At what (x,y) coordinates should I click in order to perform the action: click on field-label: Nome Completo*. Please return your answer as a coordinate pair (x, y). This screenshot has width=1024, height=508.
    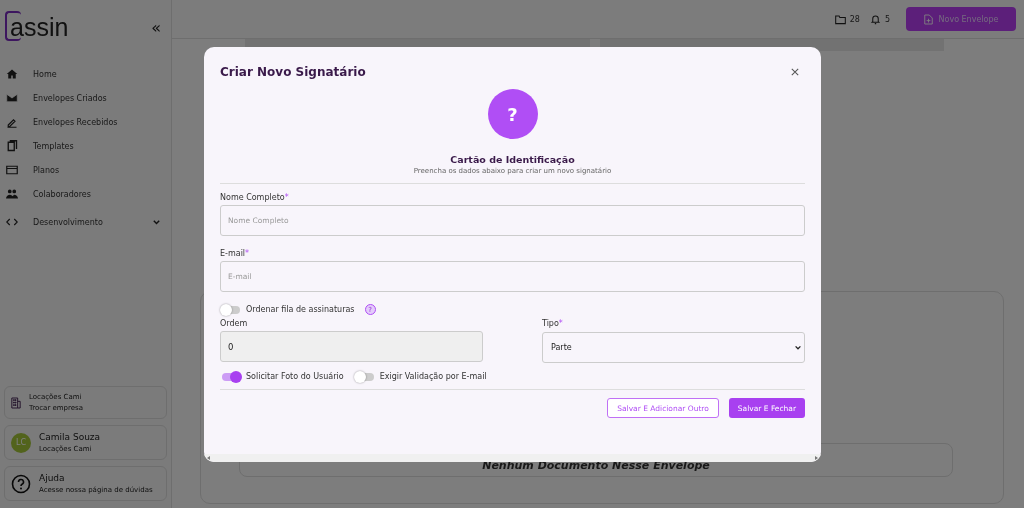
    Looking at the image, I should click on (254, 197).